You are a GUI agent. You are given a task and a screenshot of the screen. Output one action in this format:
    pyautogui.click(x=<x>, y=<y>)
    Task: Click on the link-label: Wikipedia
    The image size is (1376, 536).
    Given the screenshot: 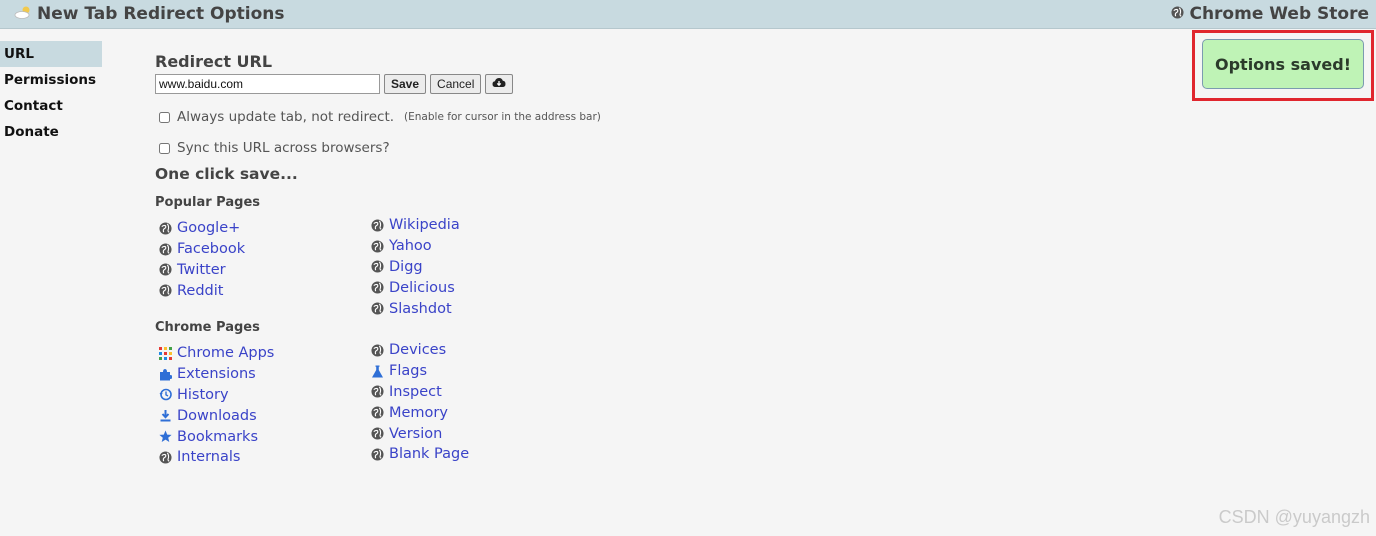 What is the action you would take?
    pyautogui.click(x=424, y=225)
    